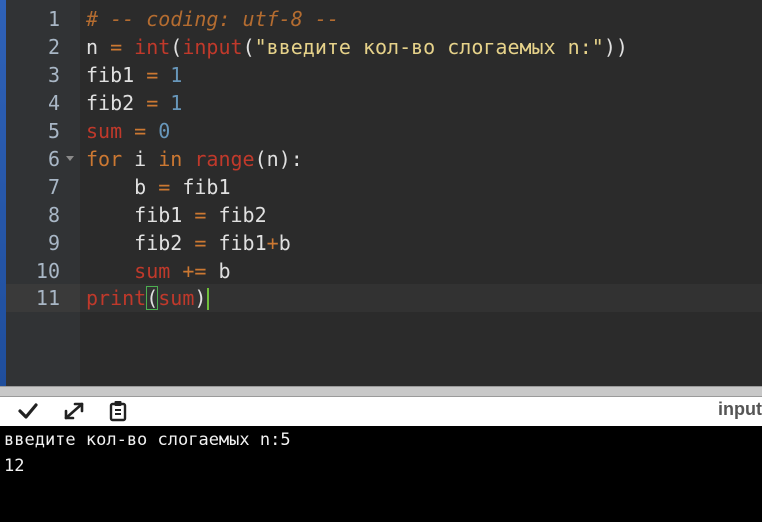 The width and height of the screenshot is (762, 522). I want to click on code-text: fib2 = fib1+b, so click(188, 243).